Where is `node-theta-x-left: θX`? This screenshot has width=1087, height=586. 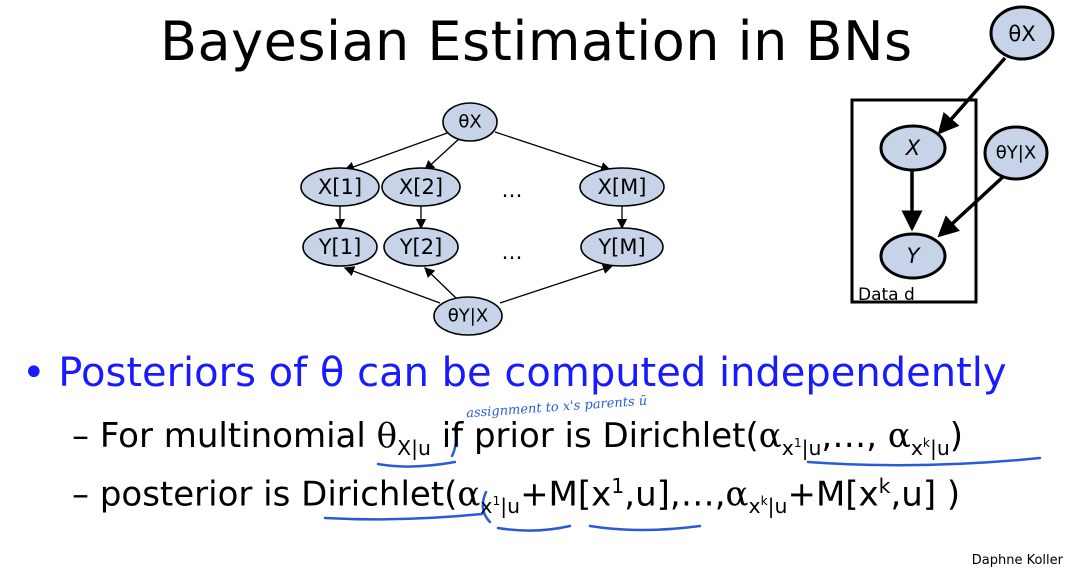
node-theta-x-left: θX is located at coordinates (470, 122).